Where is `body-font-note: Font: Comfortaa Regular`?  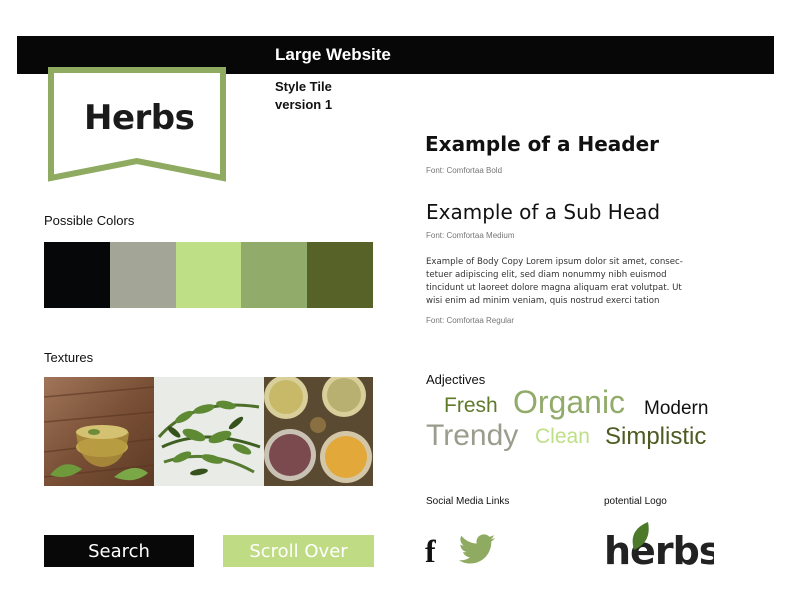
body-font-note: Font: Comfortaa Regular is located at coordinates (470, 320).